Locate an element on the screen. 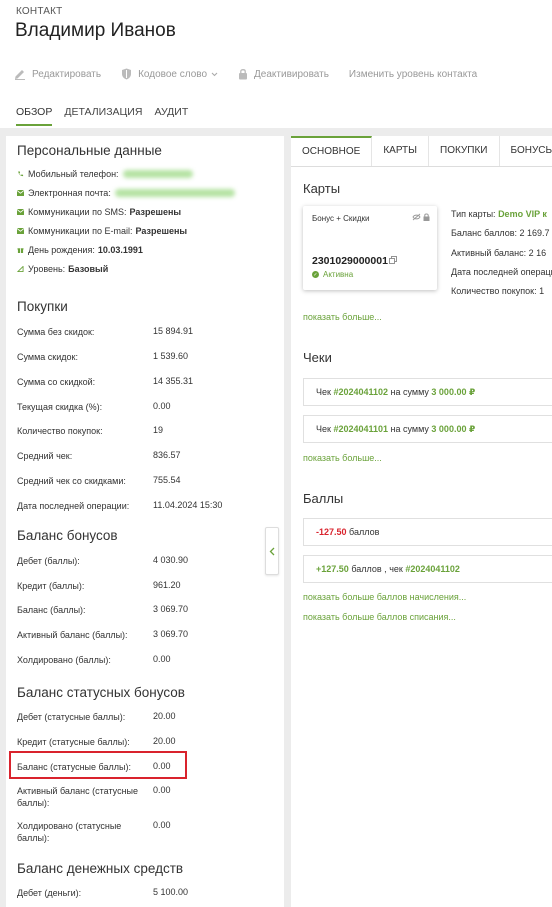 This screenshot has height=907, width=552. section-title-purchases: Покупки is located at coordinates (42, 306).